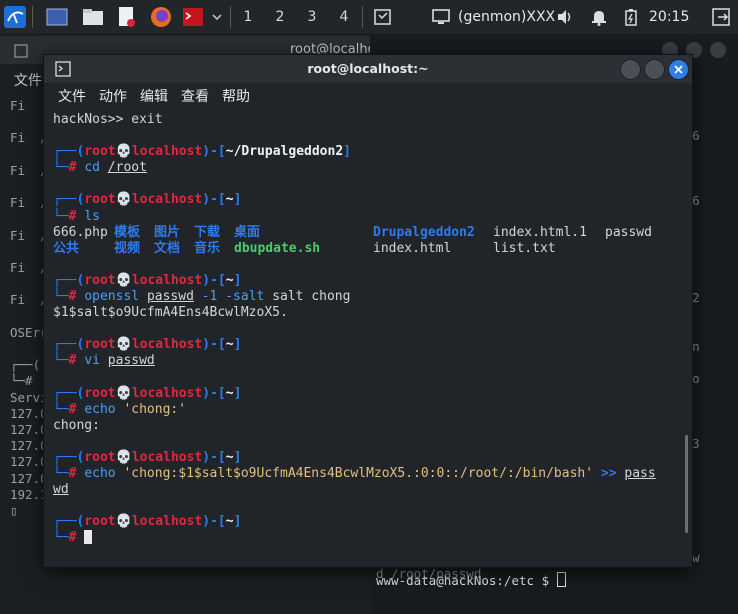  What do you see at coordinates (108, 119) in the screenshot?
I see `output-line: hackNos>> exit` at bounding box center [108, 119].